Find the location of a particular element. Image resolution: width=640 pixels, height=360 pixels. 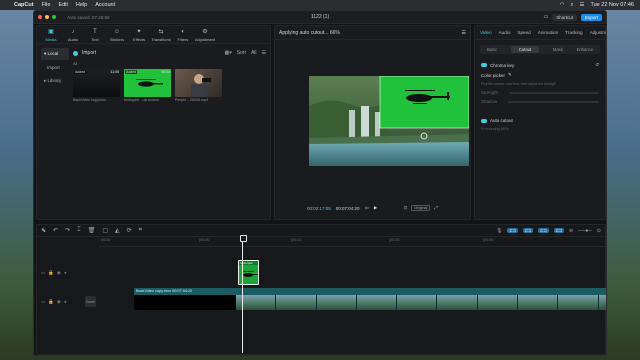

all-label: All is located at coordinates (75, 63).